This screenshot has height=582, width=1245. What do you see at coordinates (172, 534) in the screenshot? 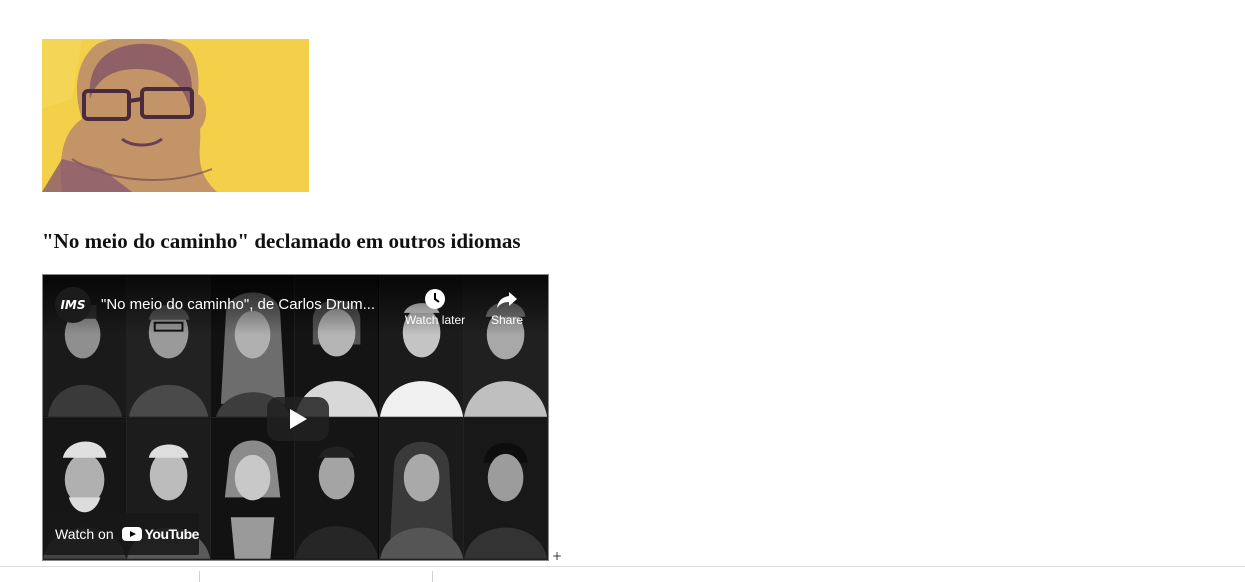
I see `youtube-label: YouTube` at bounding box center [172, 534].